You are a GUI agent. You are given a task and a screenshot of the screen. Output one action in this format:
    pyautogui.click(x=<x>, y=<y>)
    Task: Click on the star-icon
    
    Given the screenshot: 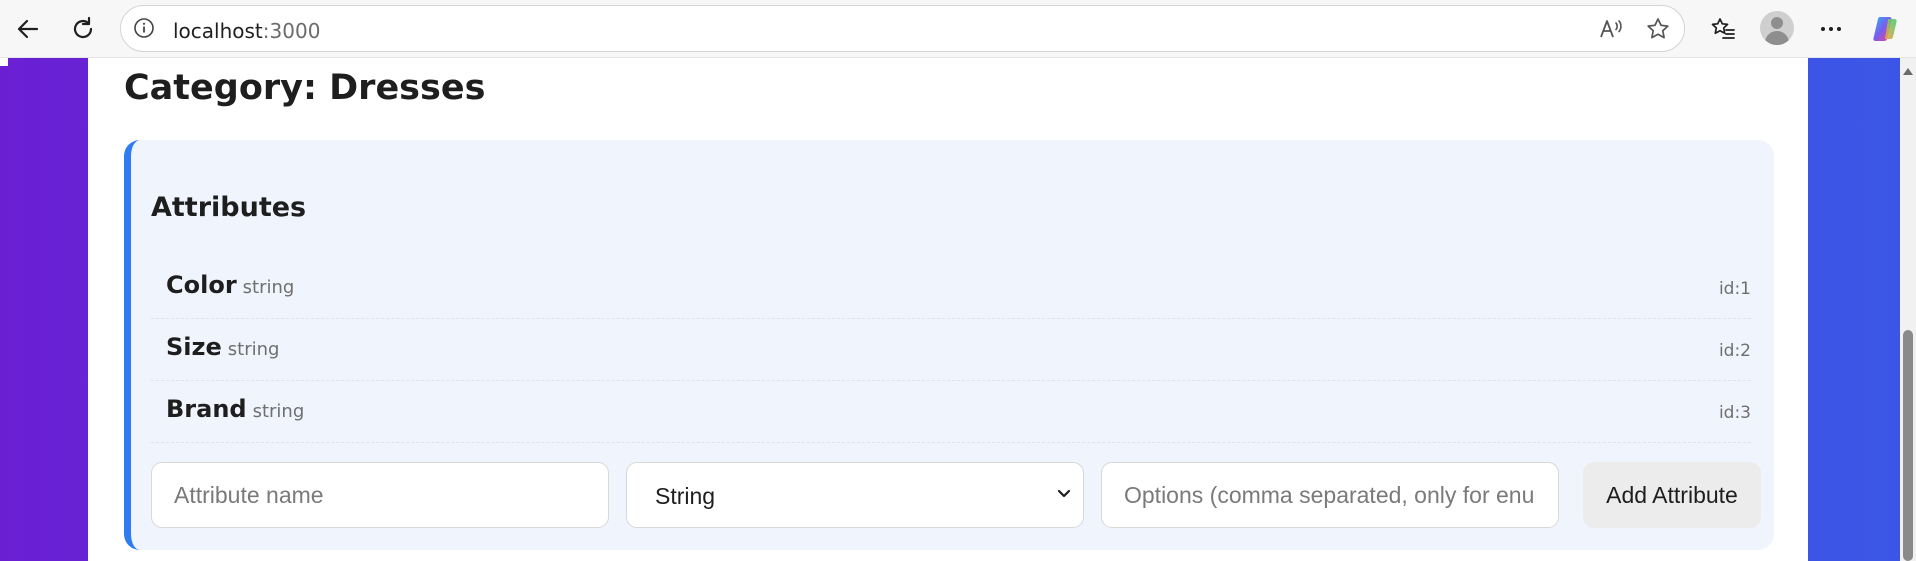 What is the action you would take?
    pyautogui.click(x=1658, y=29)
    